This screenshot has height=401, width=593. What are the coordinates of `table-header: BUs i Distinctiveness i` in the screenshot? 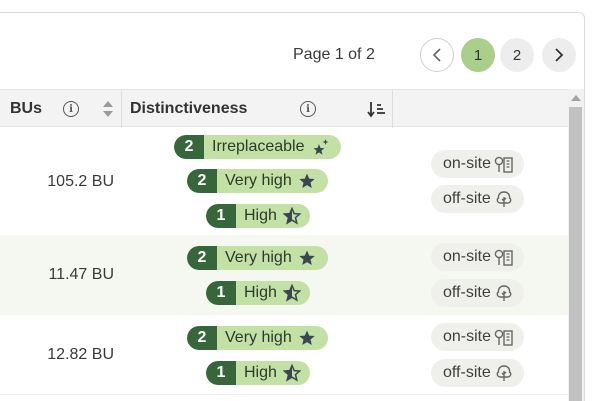 It's located at (284, 108).